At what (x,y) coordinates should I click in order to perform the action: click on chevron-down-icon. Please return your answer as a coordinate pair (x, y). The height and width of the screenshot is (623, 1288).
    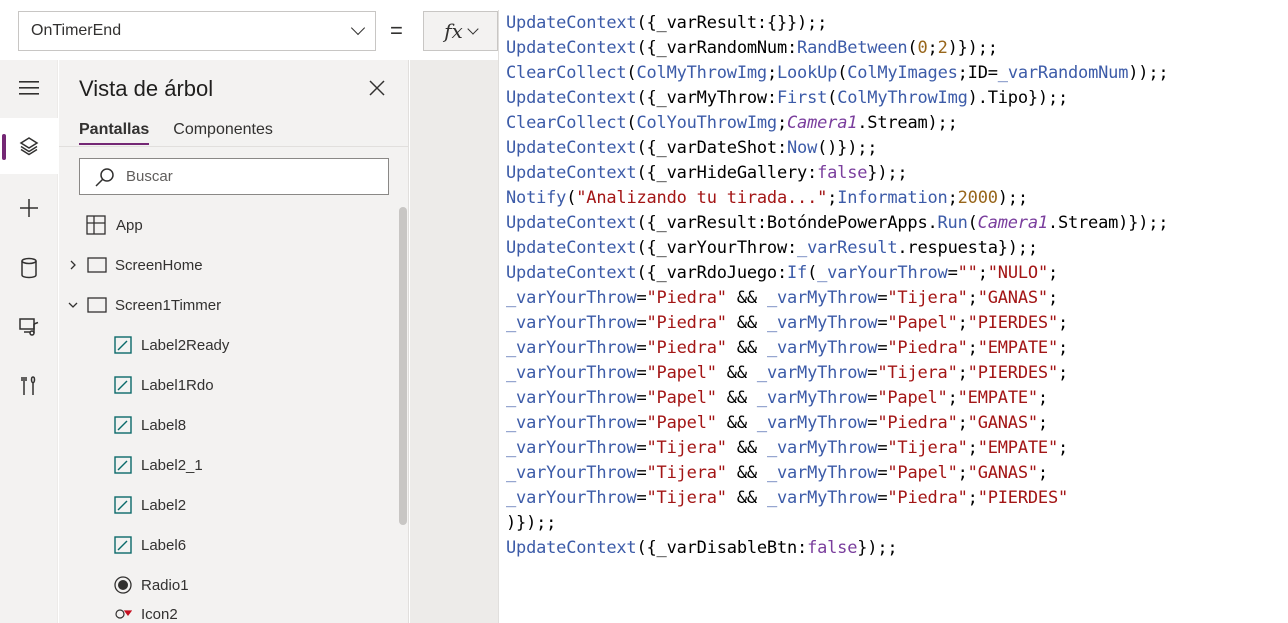
    Looking at the image, I should click on (73, 305).